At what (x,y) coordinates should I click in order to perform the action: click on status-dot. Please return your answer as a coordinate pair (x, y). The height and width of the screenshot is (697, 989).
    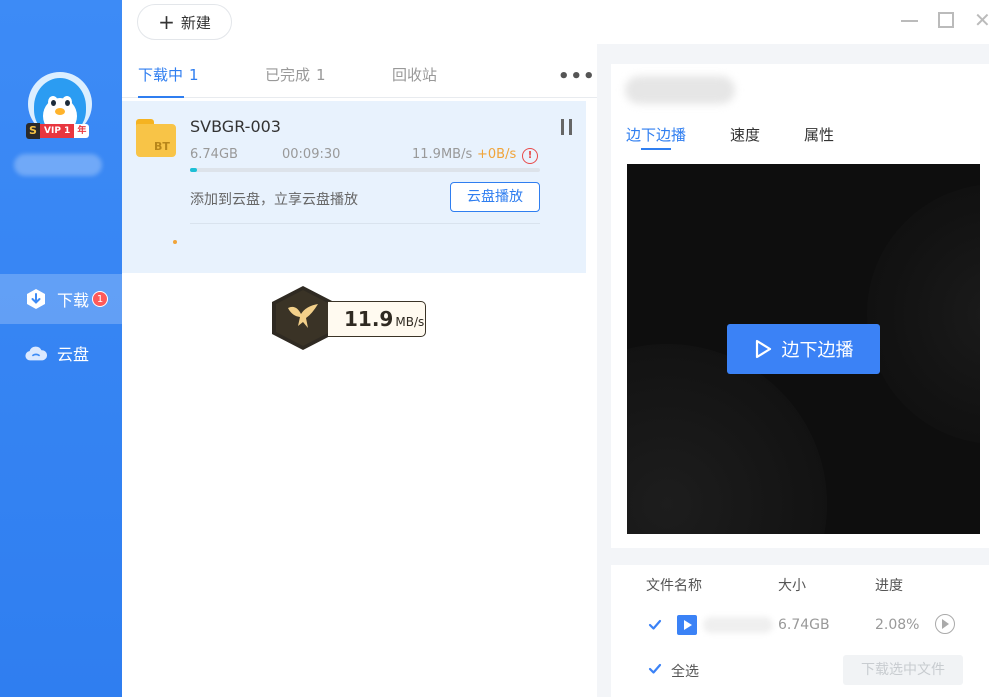
    Looking at the image, I should click on (175, 242).